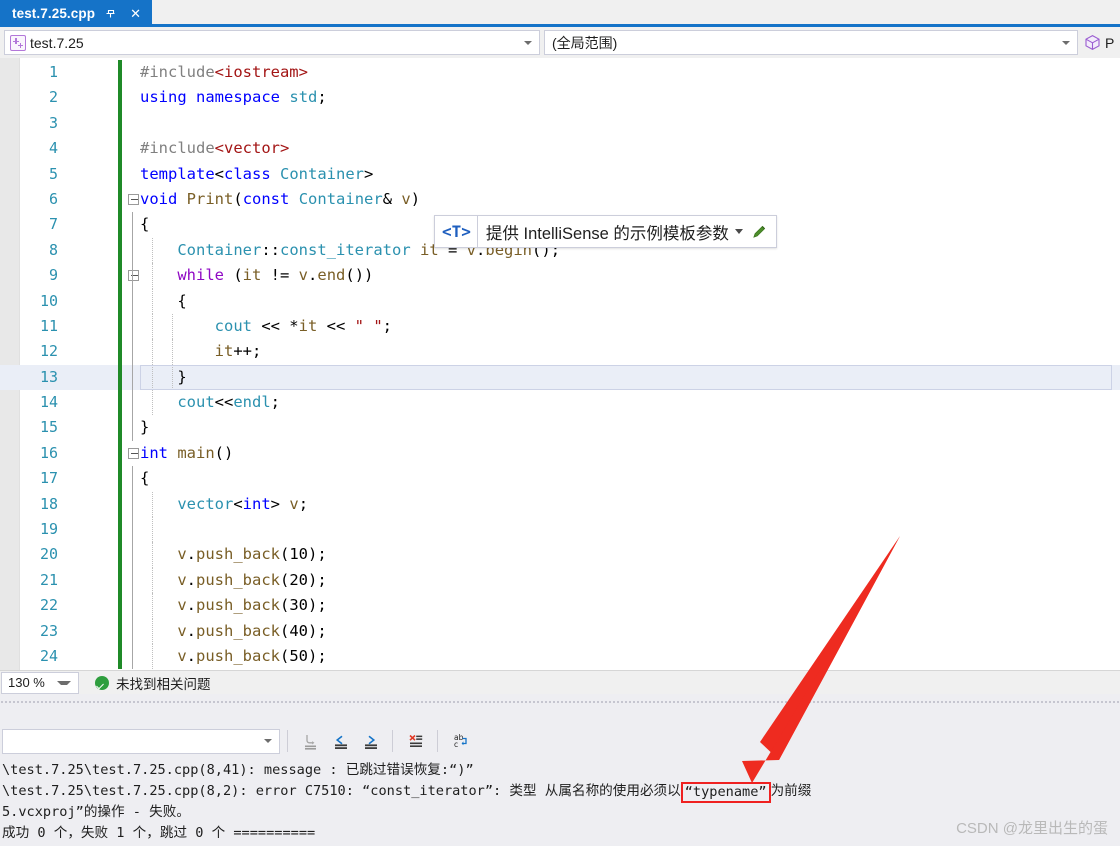  Describe the element at coordinates (460, 741) in the screenshot. I see `toggle-word-wrap-icon: ab c` at that location.